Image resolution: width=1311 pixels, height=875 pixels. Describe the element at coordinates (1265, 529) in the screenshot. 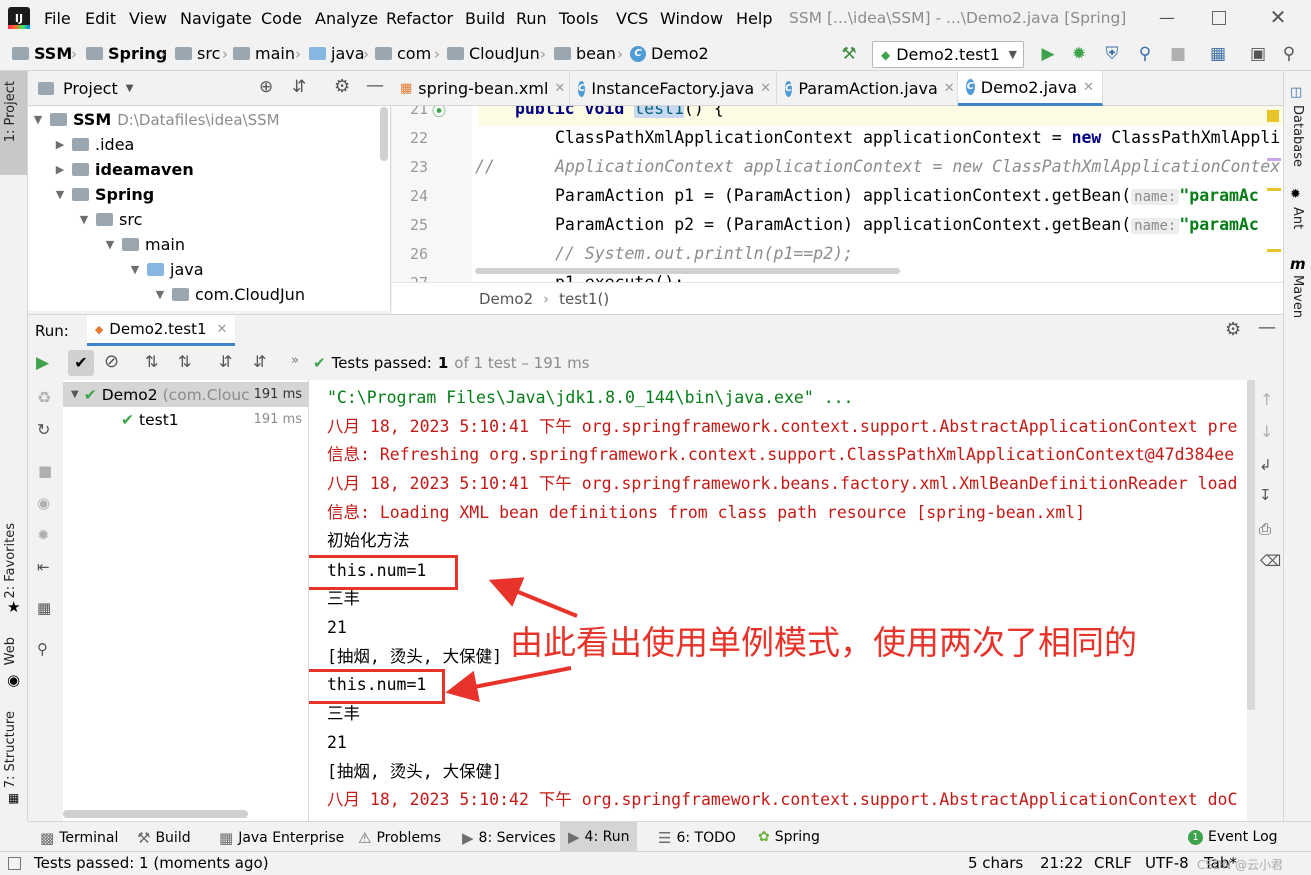

I see `print-icon: ⎙` at that location.